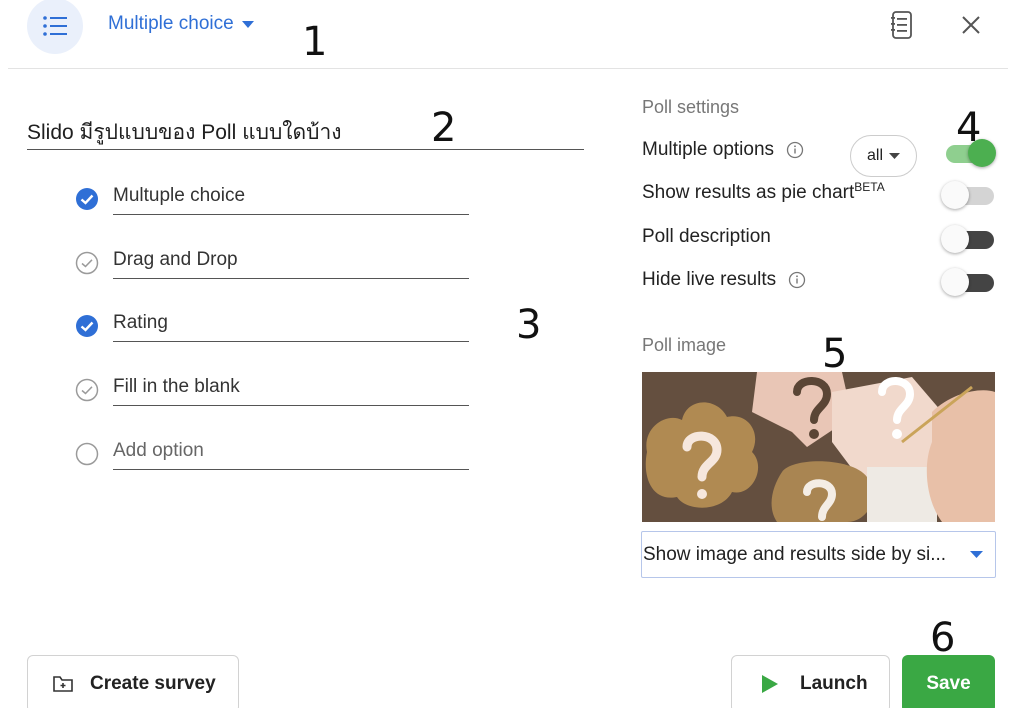 This screenshot has height=708, width=1010. I want to click on add-option-input: Add option, so click(291, 454).